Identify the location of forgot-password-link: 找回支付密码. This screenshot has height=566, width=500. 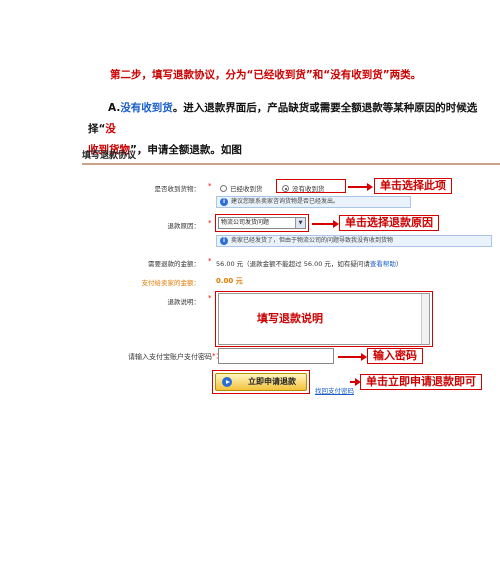
(334, 390).